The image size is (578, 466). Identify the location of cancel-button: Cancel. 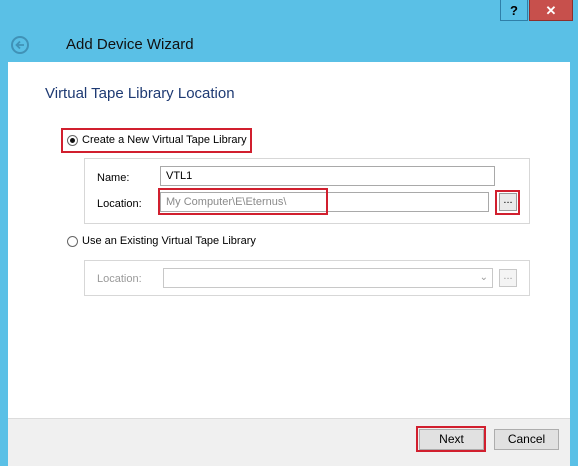
(526, 439).